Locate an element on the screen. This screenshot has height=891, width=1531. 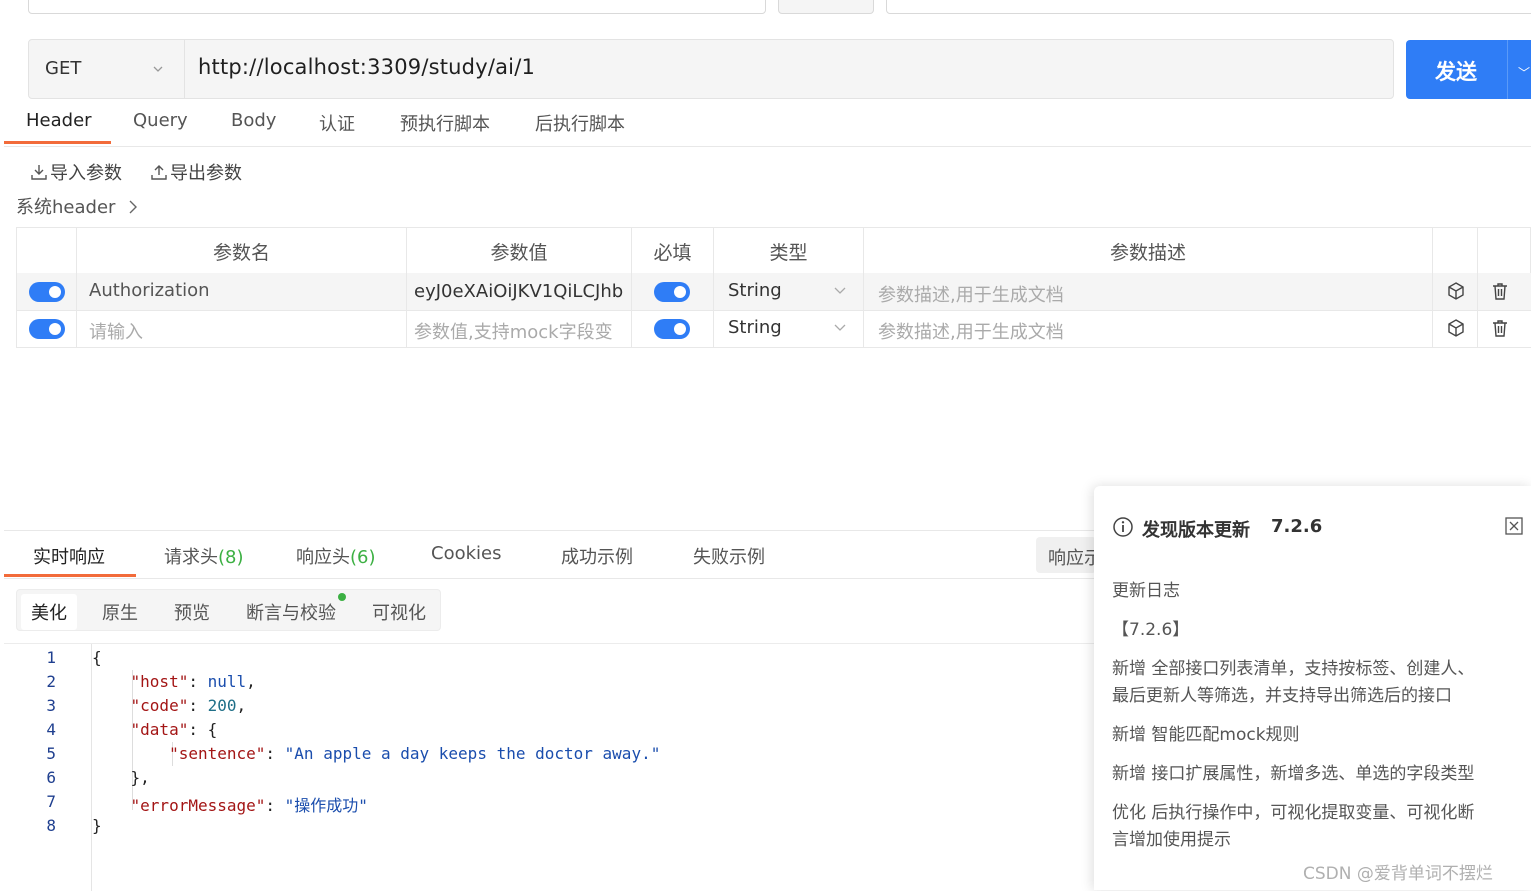
tab-fail-example: 失败示例 is located at coordinates (729, 556).